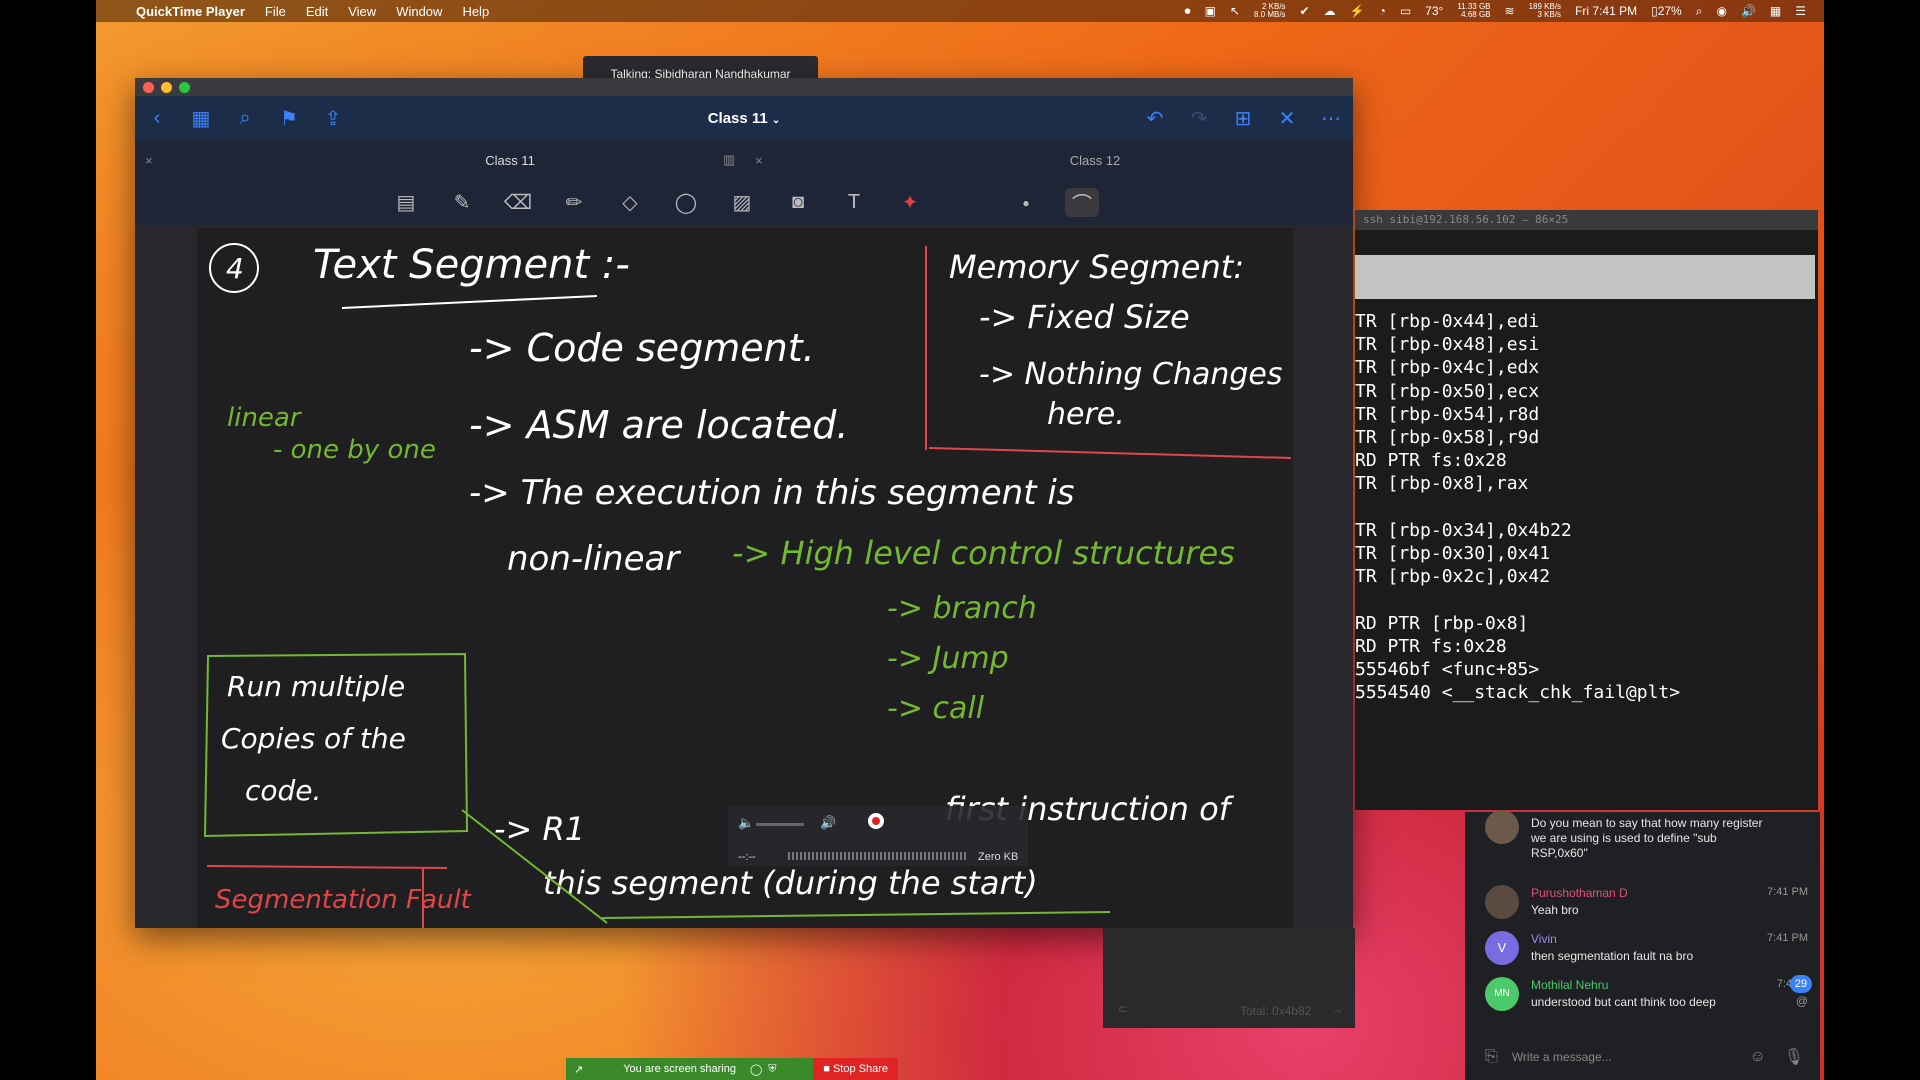 This screenshot has width=1920, height=1080. Describe the element at coordinates (1801, 984) in the screenshot. I see `unread-badge: 29` at that location.